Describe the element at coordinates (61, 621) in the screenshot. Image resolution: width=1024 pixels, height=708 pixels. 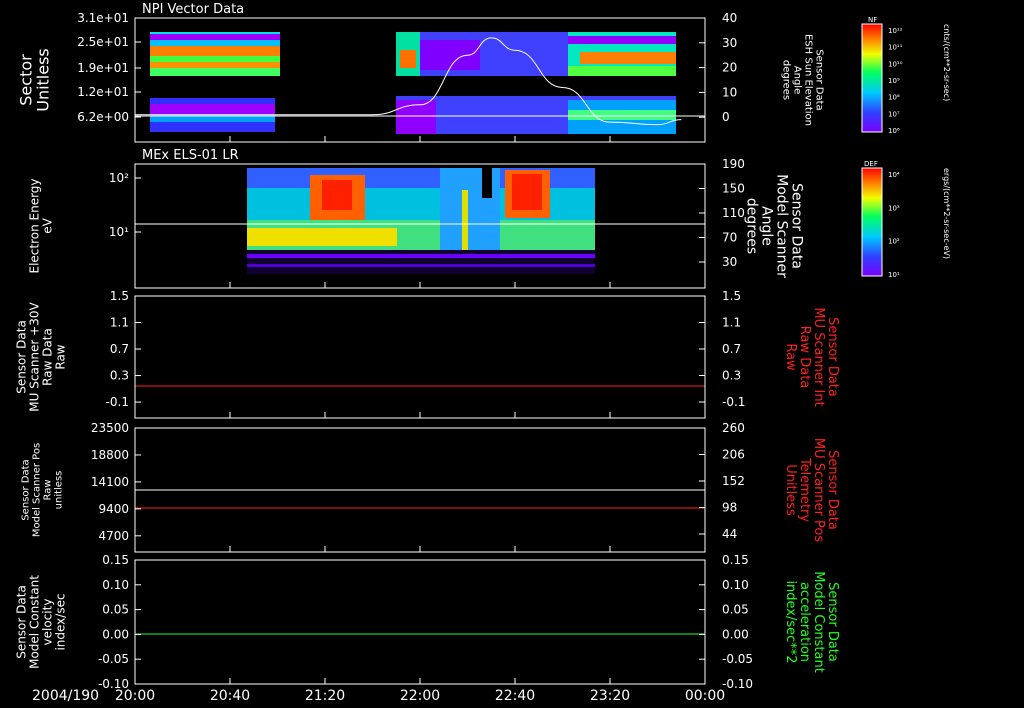
I see `y-axis-label: index/sec` at that location.